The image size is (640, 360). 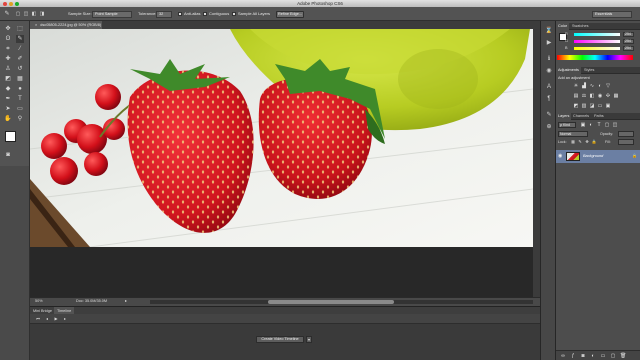 I want to click on tab-layers: Layers, so click(x=564, y=116).